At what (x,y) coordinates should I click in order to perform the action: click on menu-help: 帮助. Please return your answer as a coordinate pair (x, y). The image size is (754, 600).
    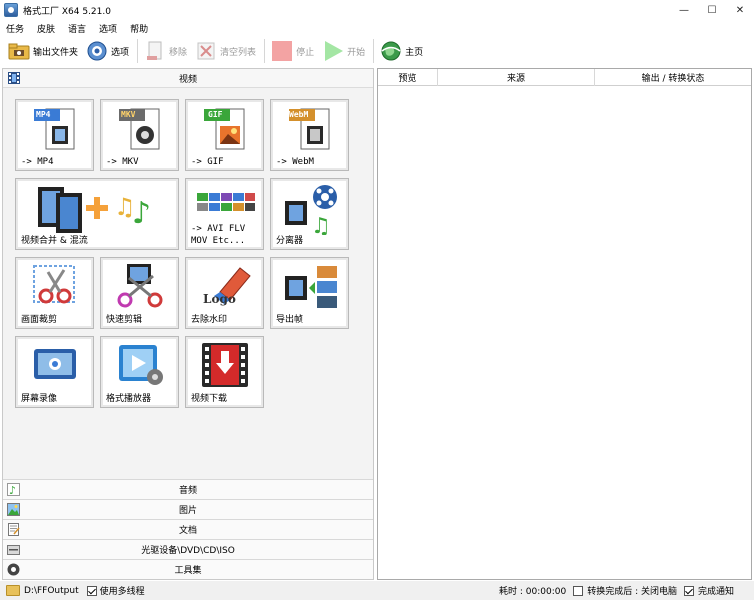
    Looking at the image, I should click on (139, 28).